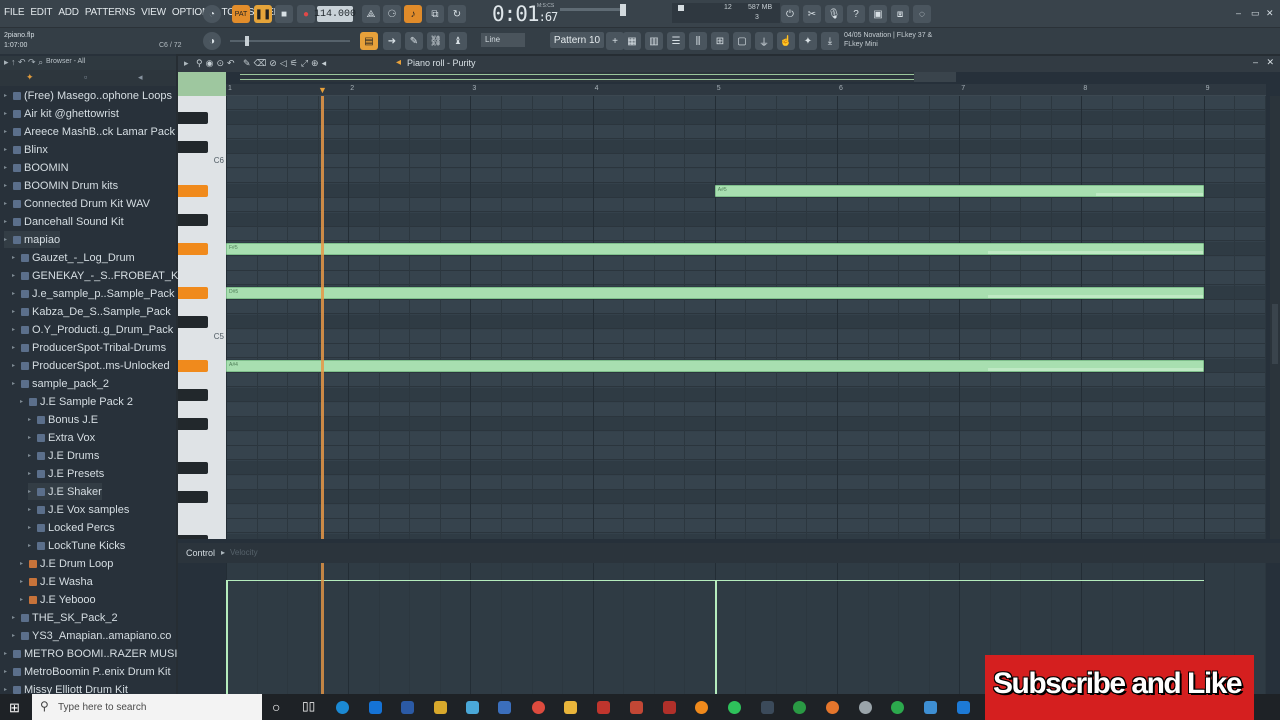  I want to click on master-knob-icon: ◔, so click(212, 14).